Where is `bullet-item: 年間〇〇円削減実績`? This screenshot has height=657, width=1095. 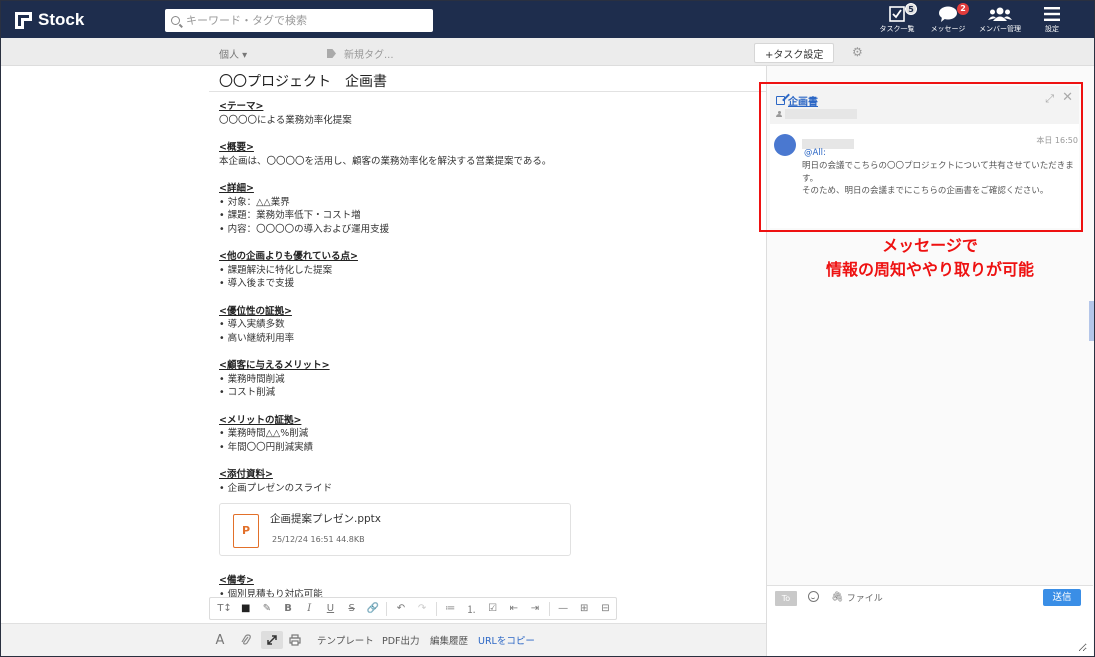
bullet-item: 年間〇〇円削減実績 is located at coordinates (479, 448).